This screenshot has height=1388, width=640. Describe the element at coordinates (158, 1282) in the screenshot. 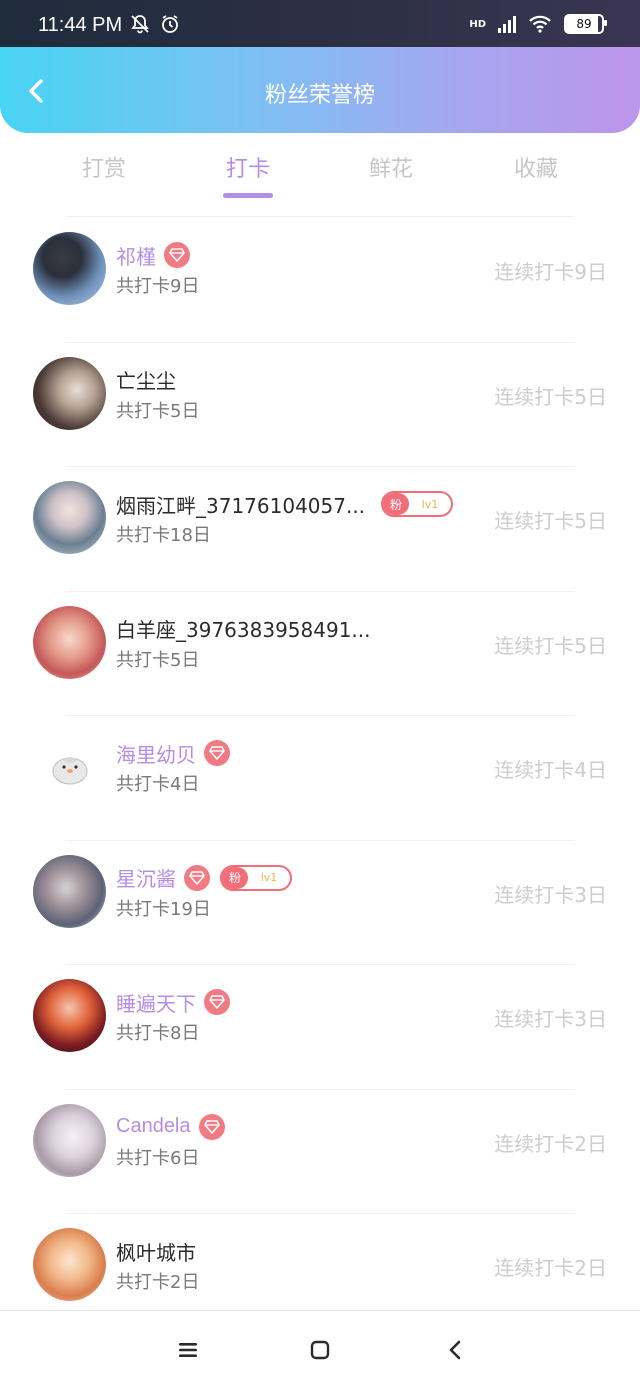

I see `total-checkins: 共打卡2日` at that location.